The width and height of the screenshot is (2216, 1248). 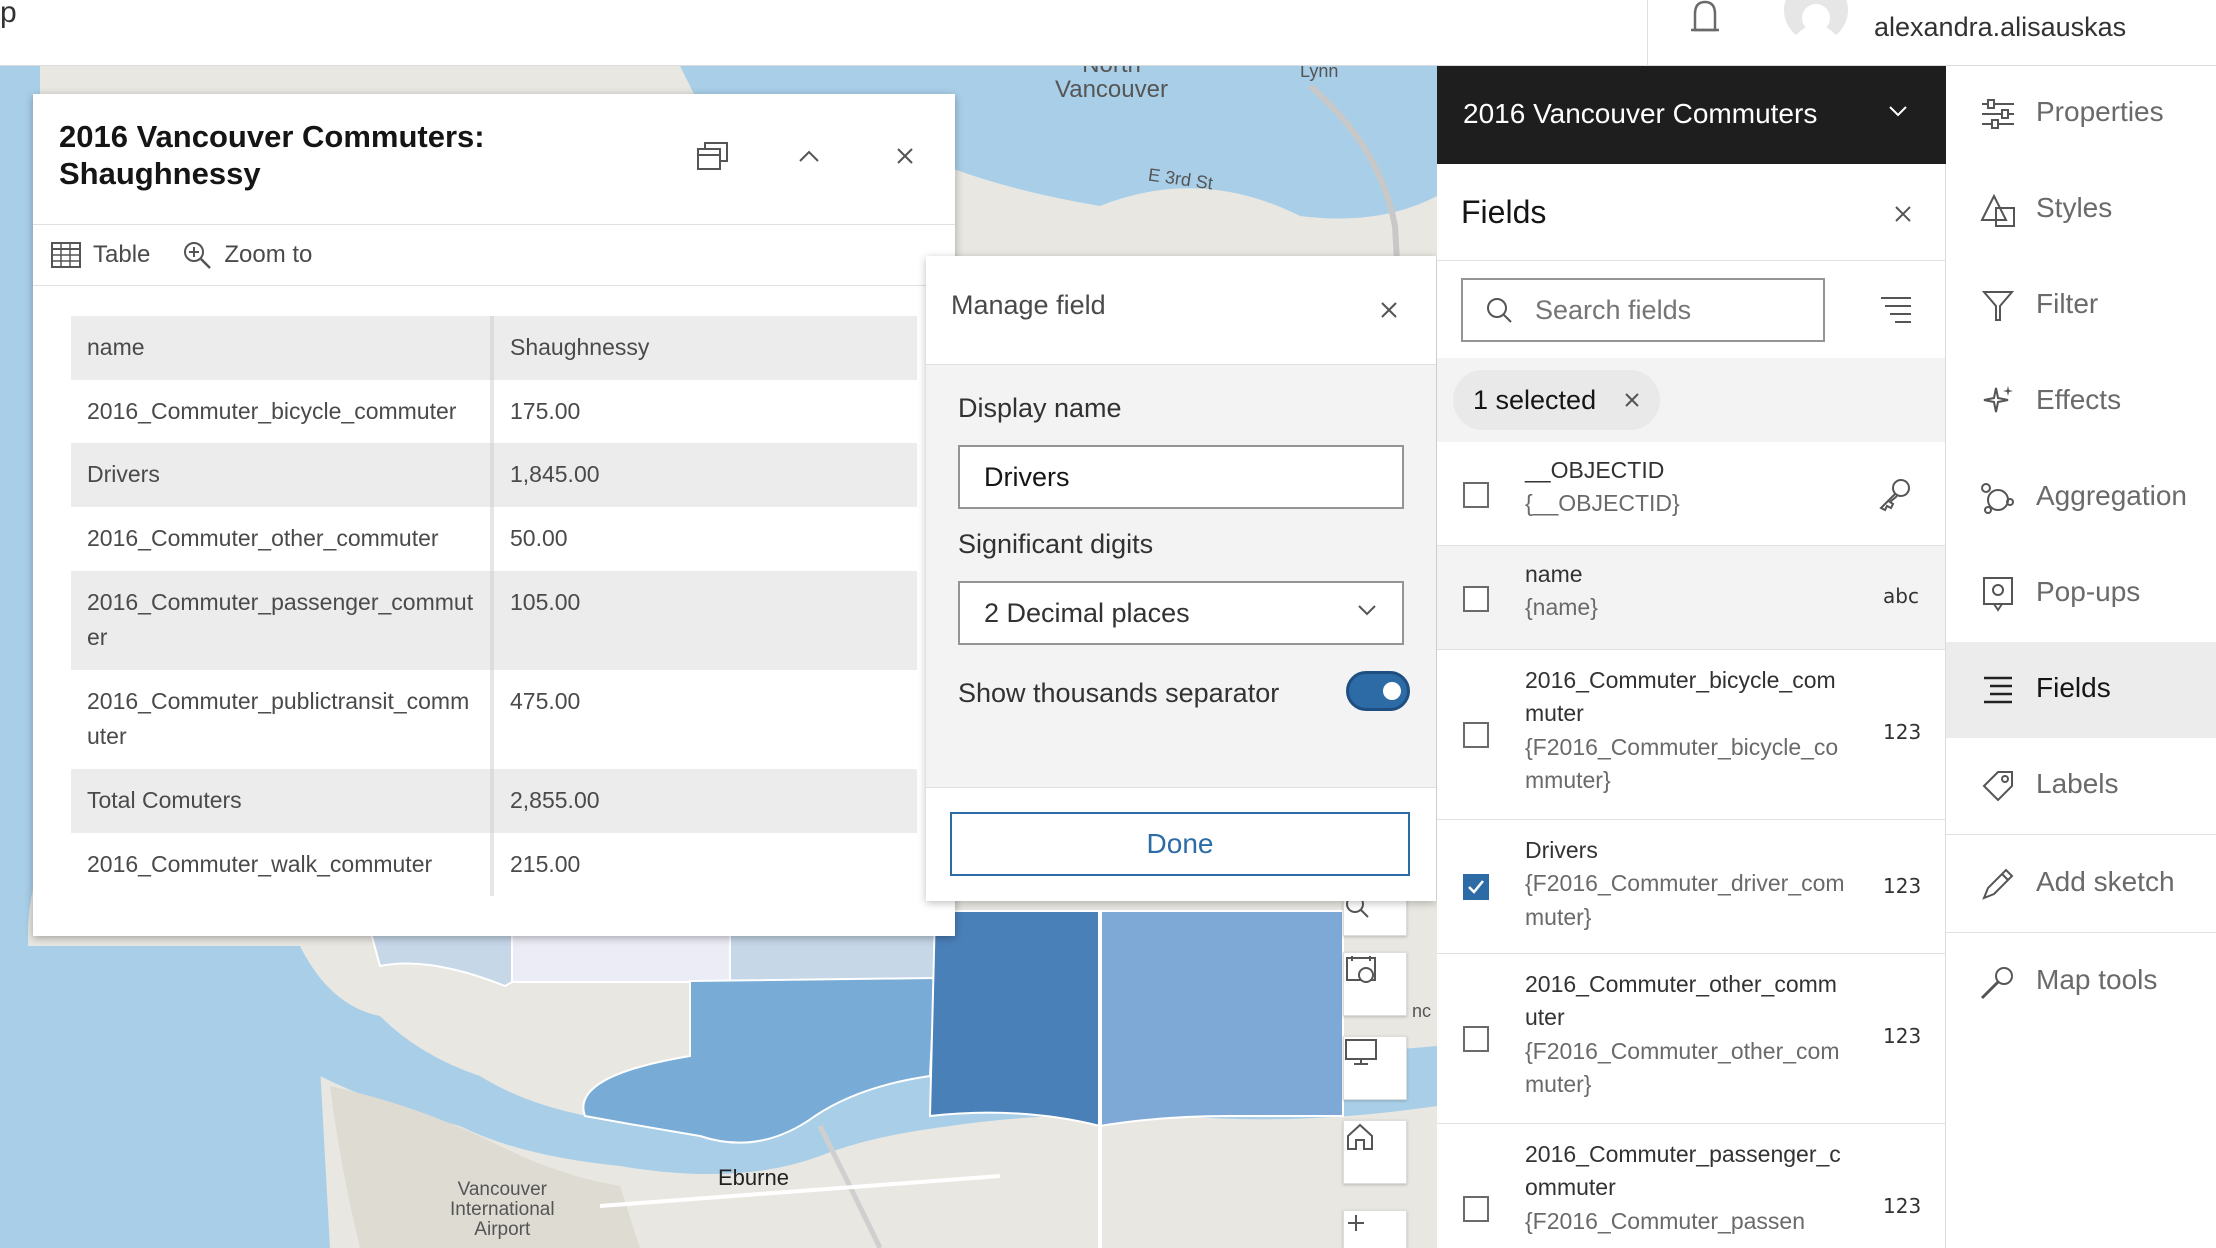 What do you see at coordinates (1180, 844) in the screenshot?
I see `done-button: Done` at bounding box center [1180, 844].